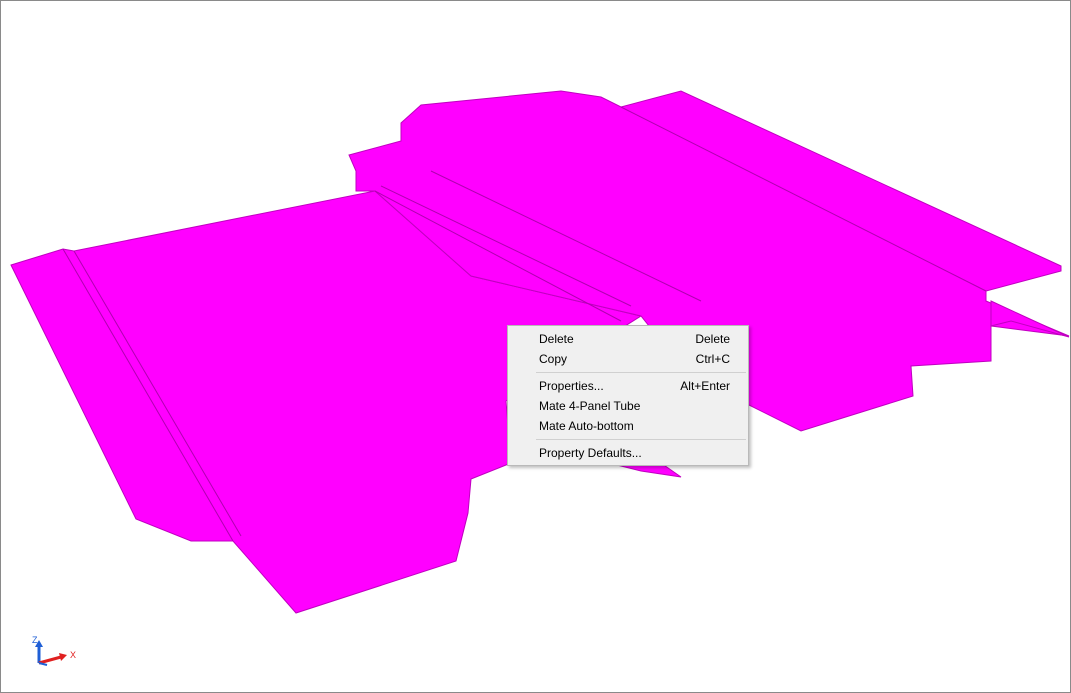 The width and height of the screenshot is (1071, 693). I want to click on menu-item-label: Copy, so click(553, 359).